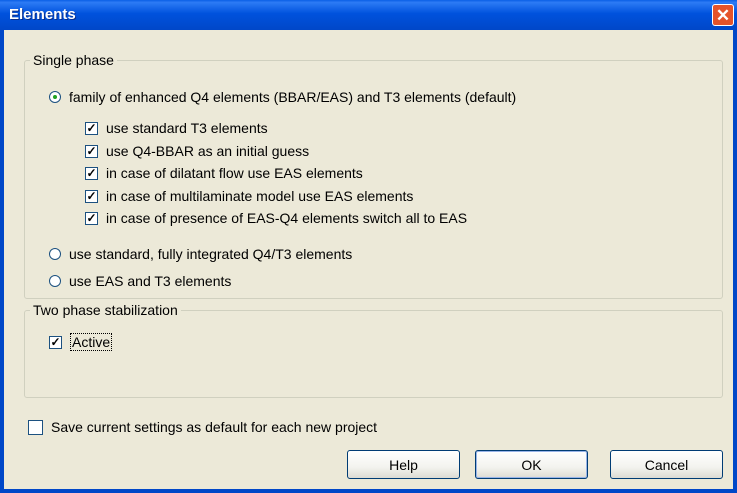 The width and height of the screenshot is (737, 493). What do you see at coordinates (73, 60) in the screenshot?
I see `single-phase-legend: Single phase` at bounding box center [73, 60].